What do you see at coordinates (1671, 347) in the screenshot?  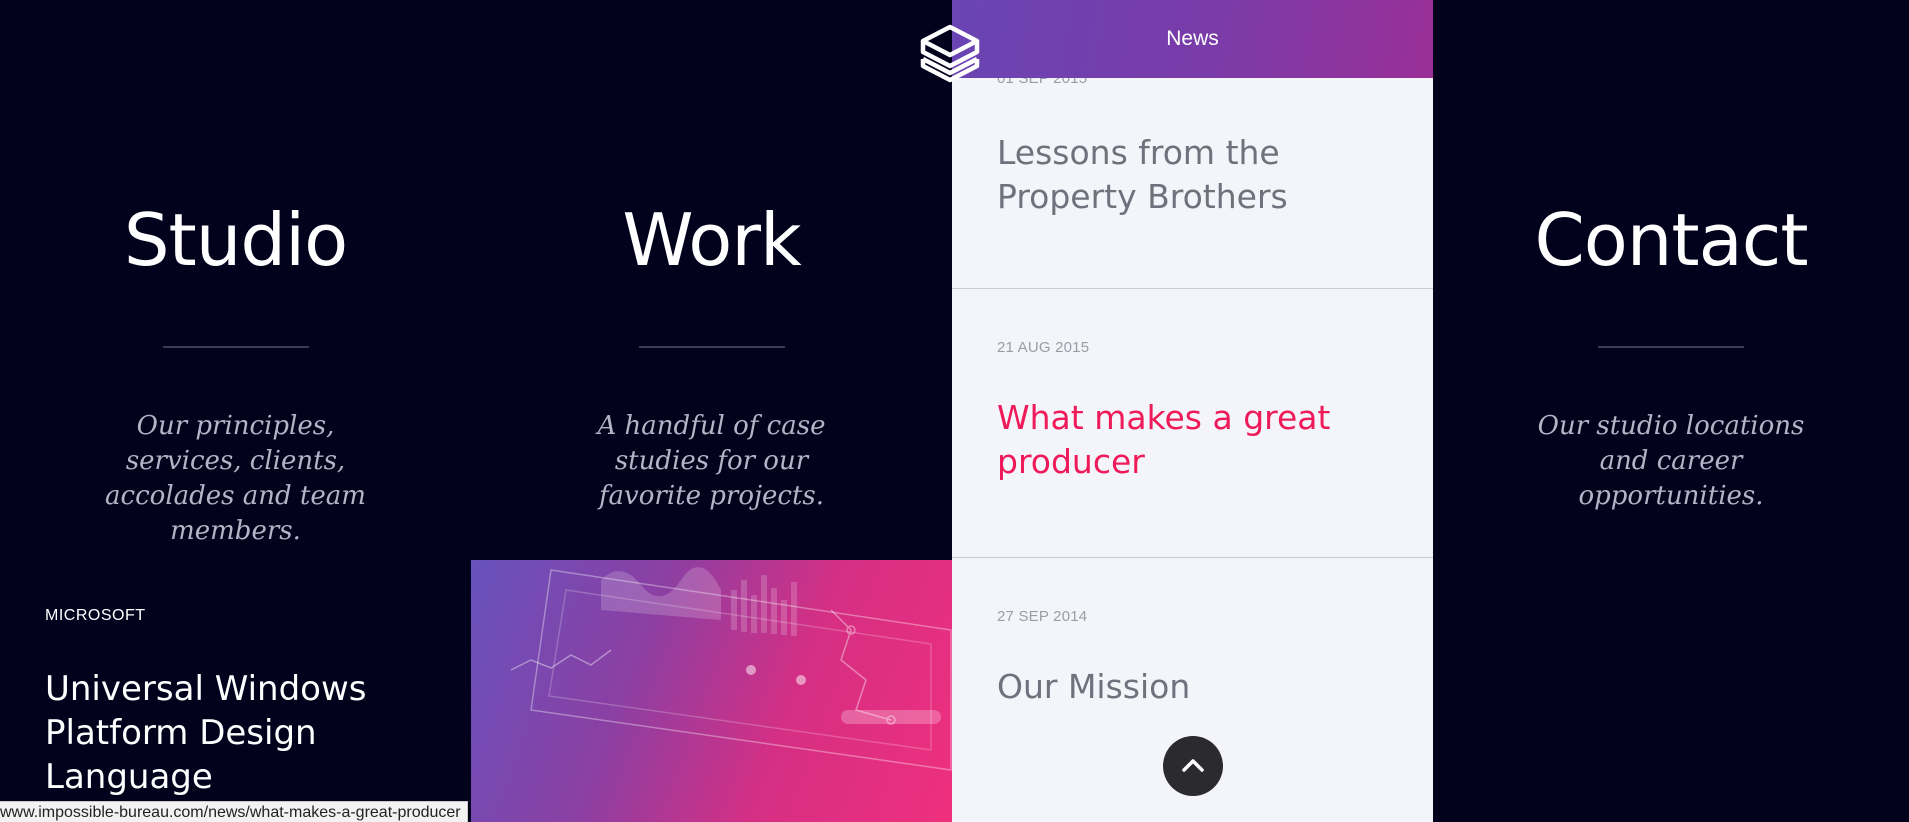 I see `contact-divider` at bounding box center [1671, 347].